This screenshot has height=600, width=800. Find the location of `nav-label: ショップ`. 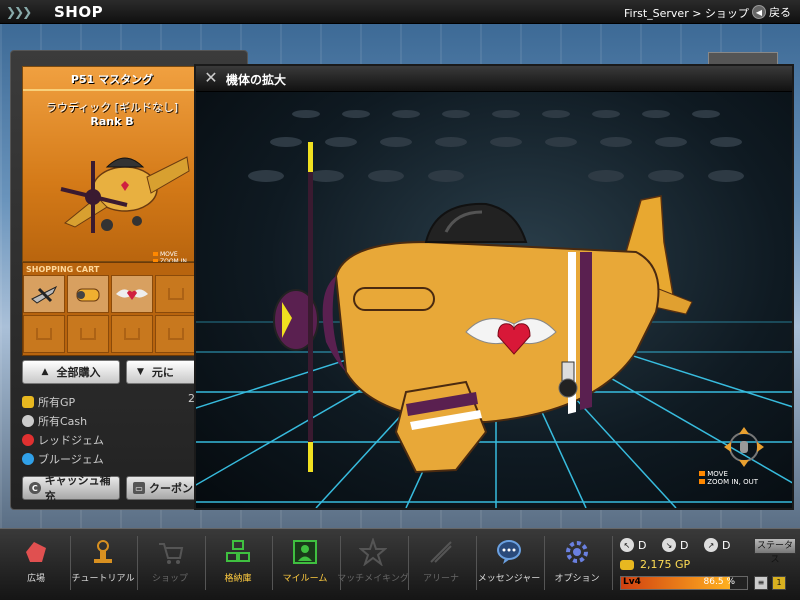

nav-label: ショップ is located at coordinates (169, 579).